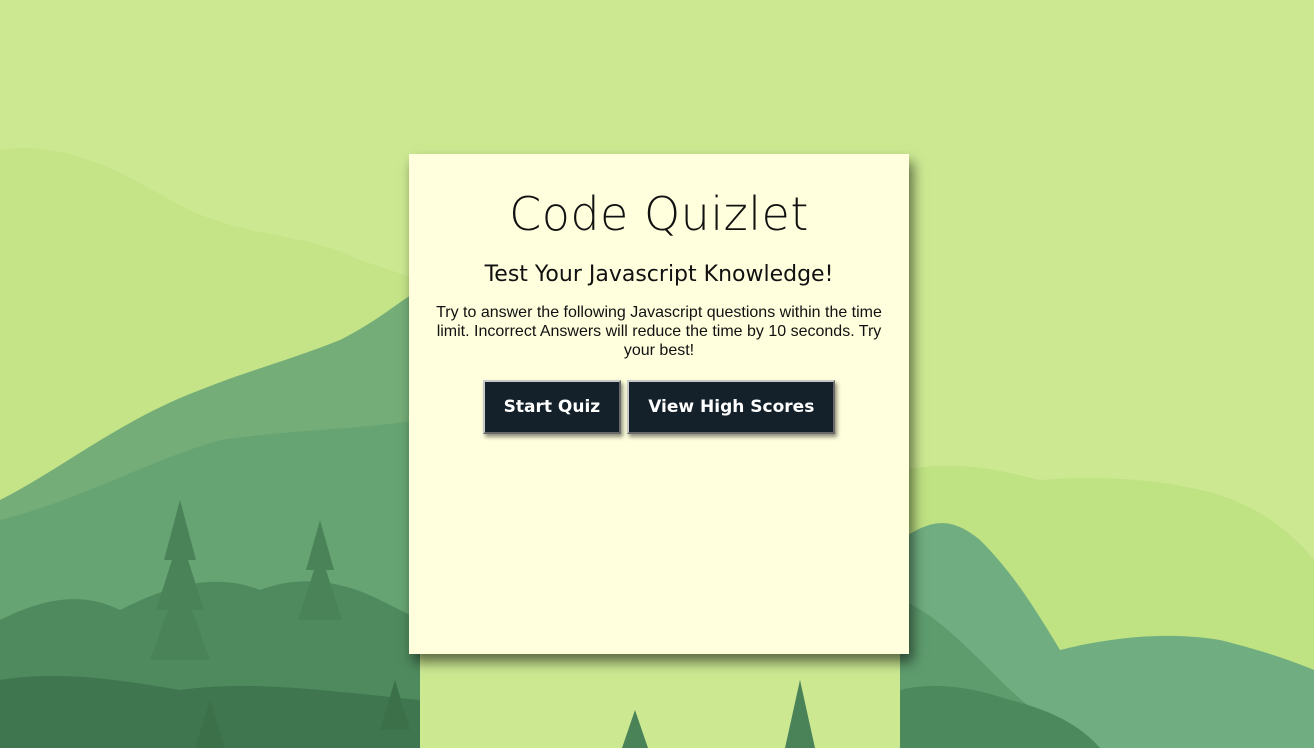 This screenshot has width=1314, height=748. What do you see at coordinates (731, 407) in the screenshot?
I see `view-high-scores-button: View High Scores` at bounding box center [731, 407].